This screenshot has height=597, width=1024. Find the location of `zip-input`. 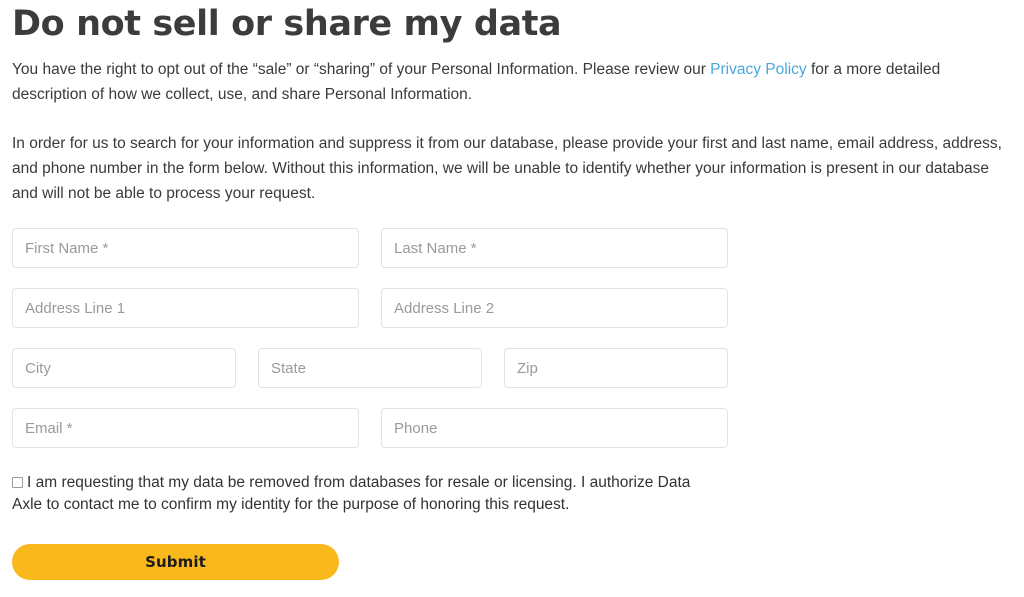

zip-input is located at coordinates (616, 368).